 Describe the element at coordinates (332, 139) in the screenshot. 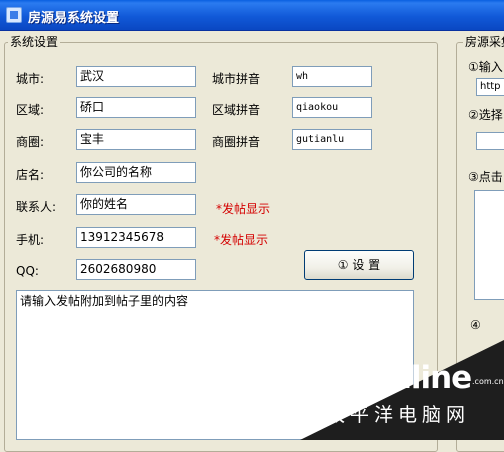

I see `area-pinyin-input: gutianlu` at that location.